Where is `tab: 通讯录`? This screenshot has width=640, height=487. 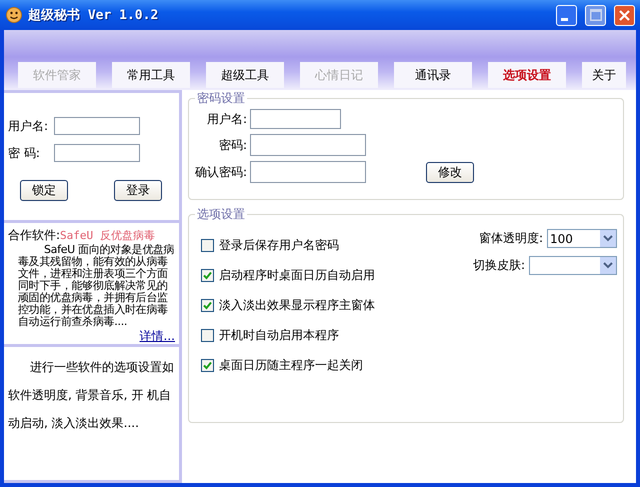 tab: 通讯录 is located at coordinates (433, 75).